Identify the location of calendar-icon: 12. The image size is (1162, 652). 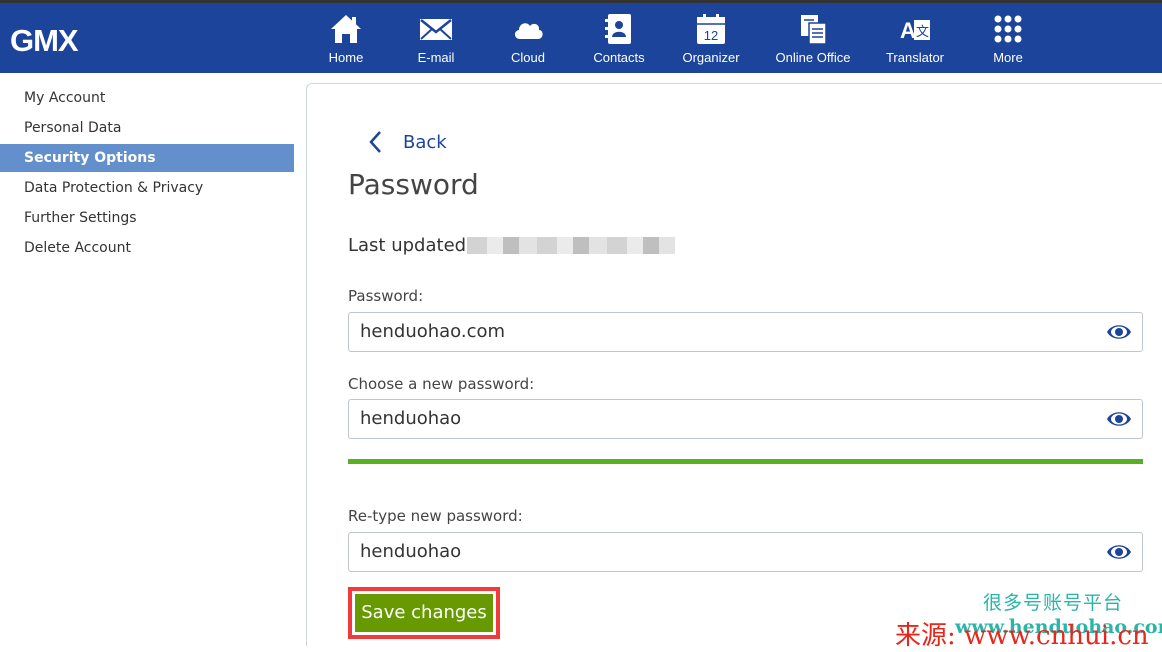
(711, 29).